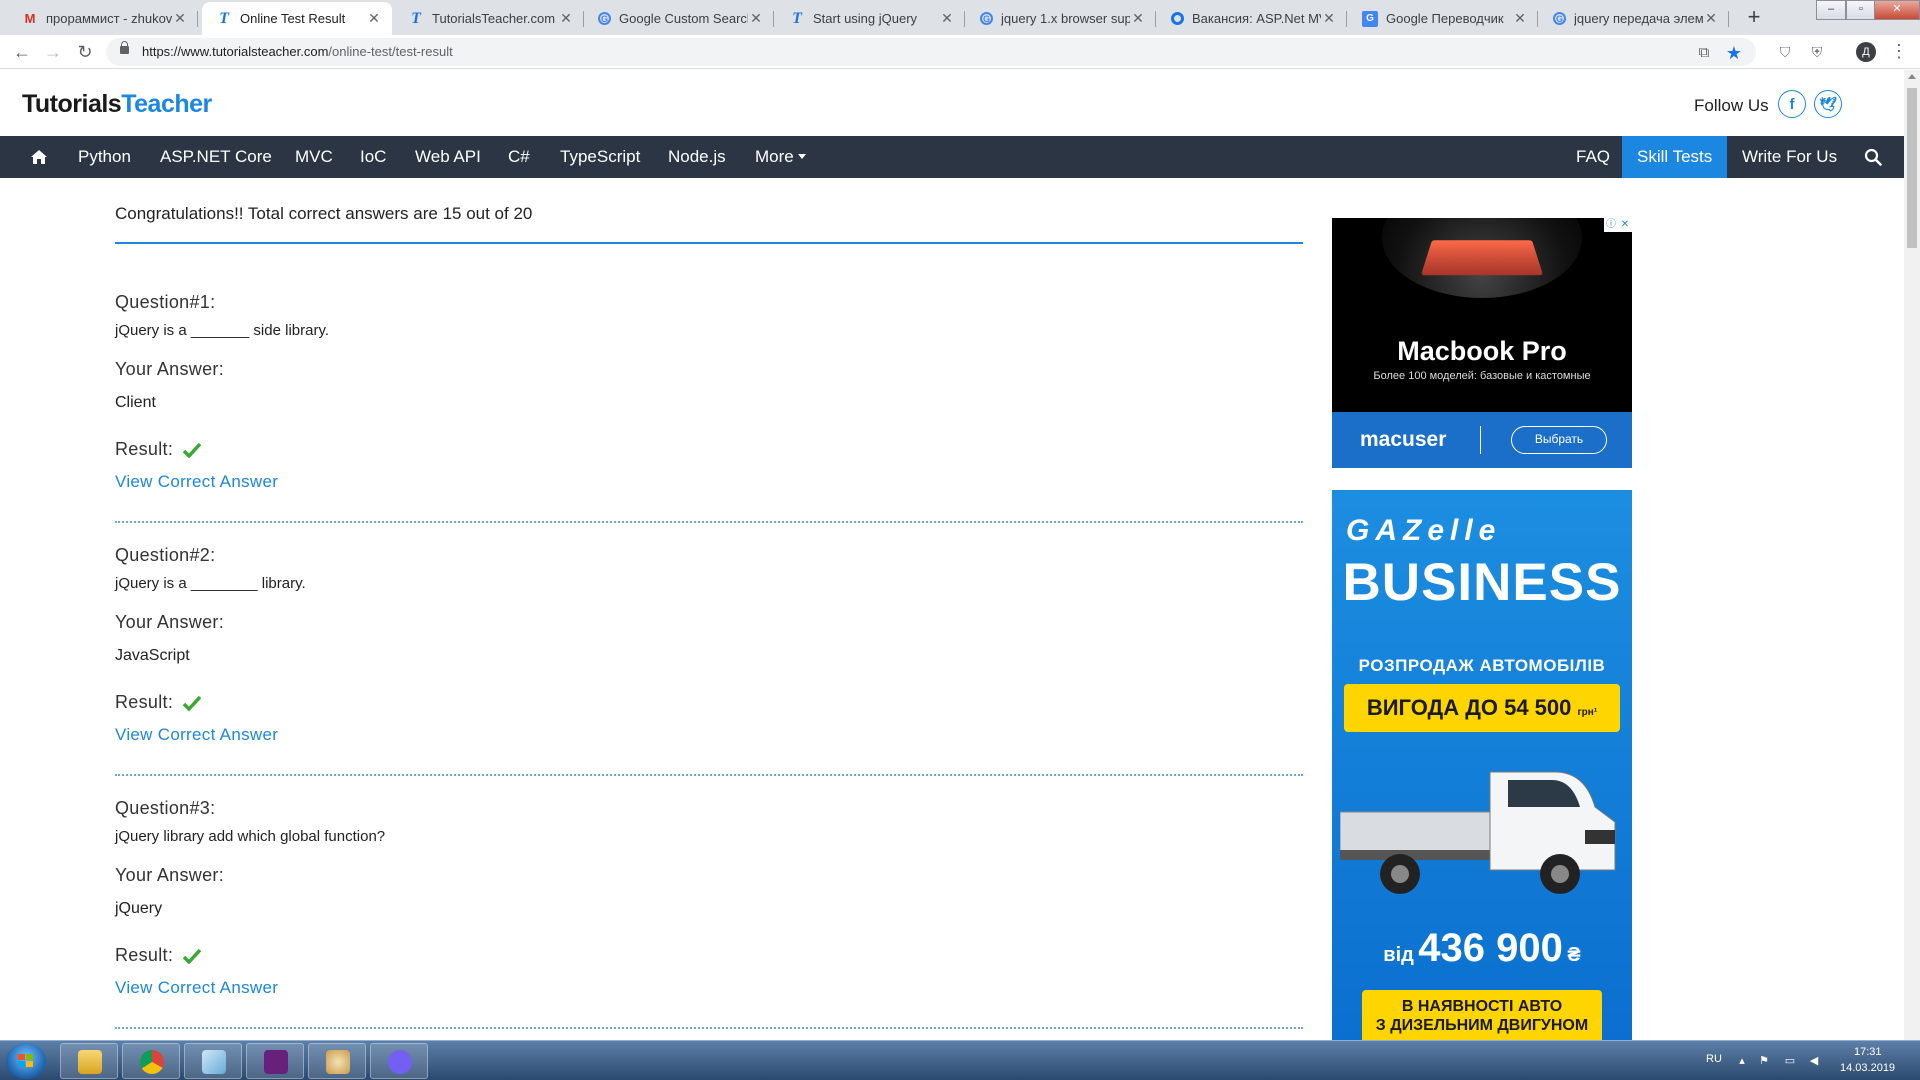  I want to click on tab-tutorialsteacher: T TutorialsTeacher.com ✕, so click(489, 18).